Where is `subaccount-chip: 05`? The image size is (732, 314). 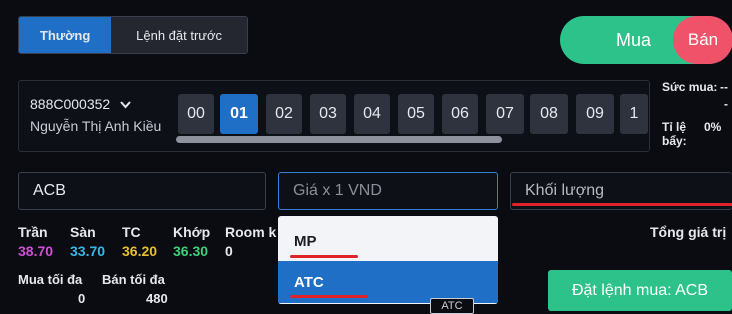 subaccount-chip: 05 is located at coordinates (416, 114).